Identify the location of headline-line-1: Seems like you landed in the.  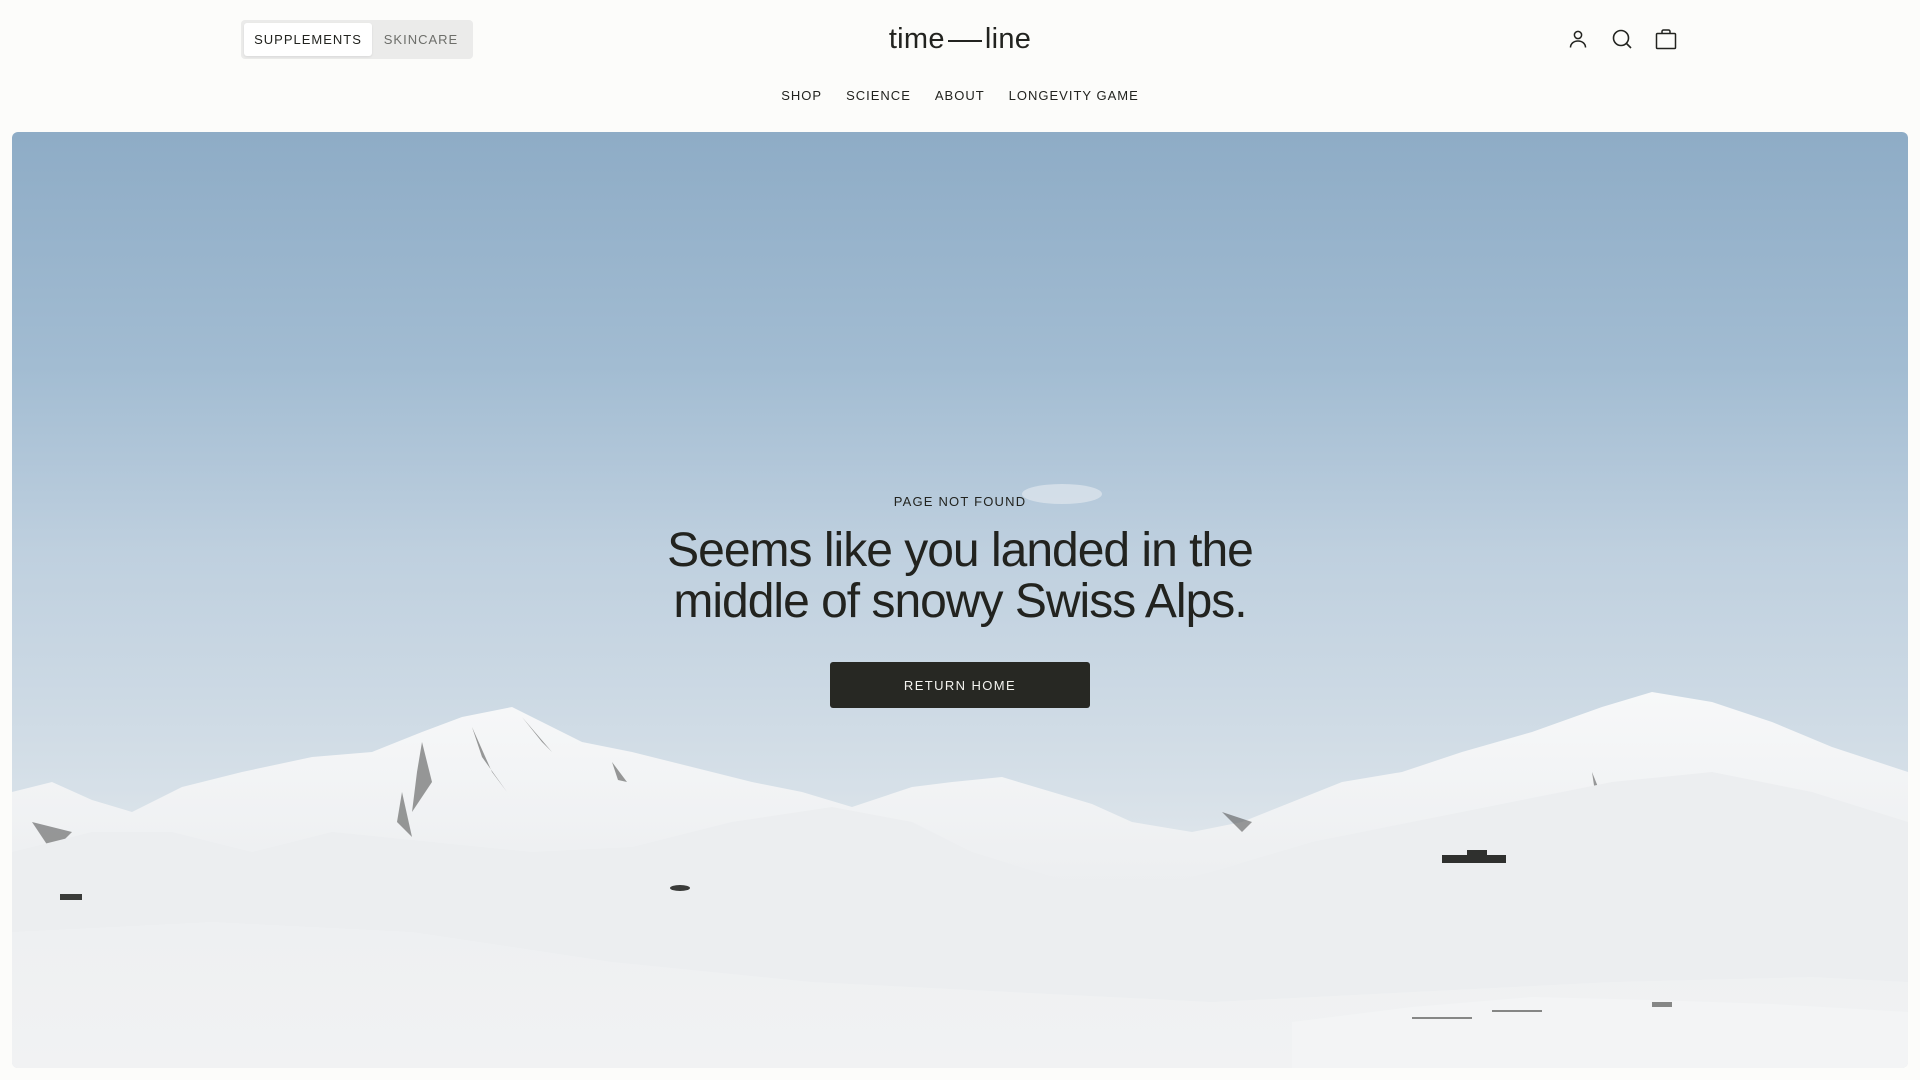
(960, 550).